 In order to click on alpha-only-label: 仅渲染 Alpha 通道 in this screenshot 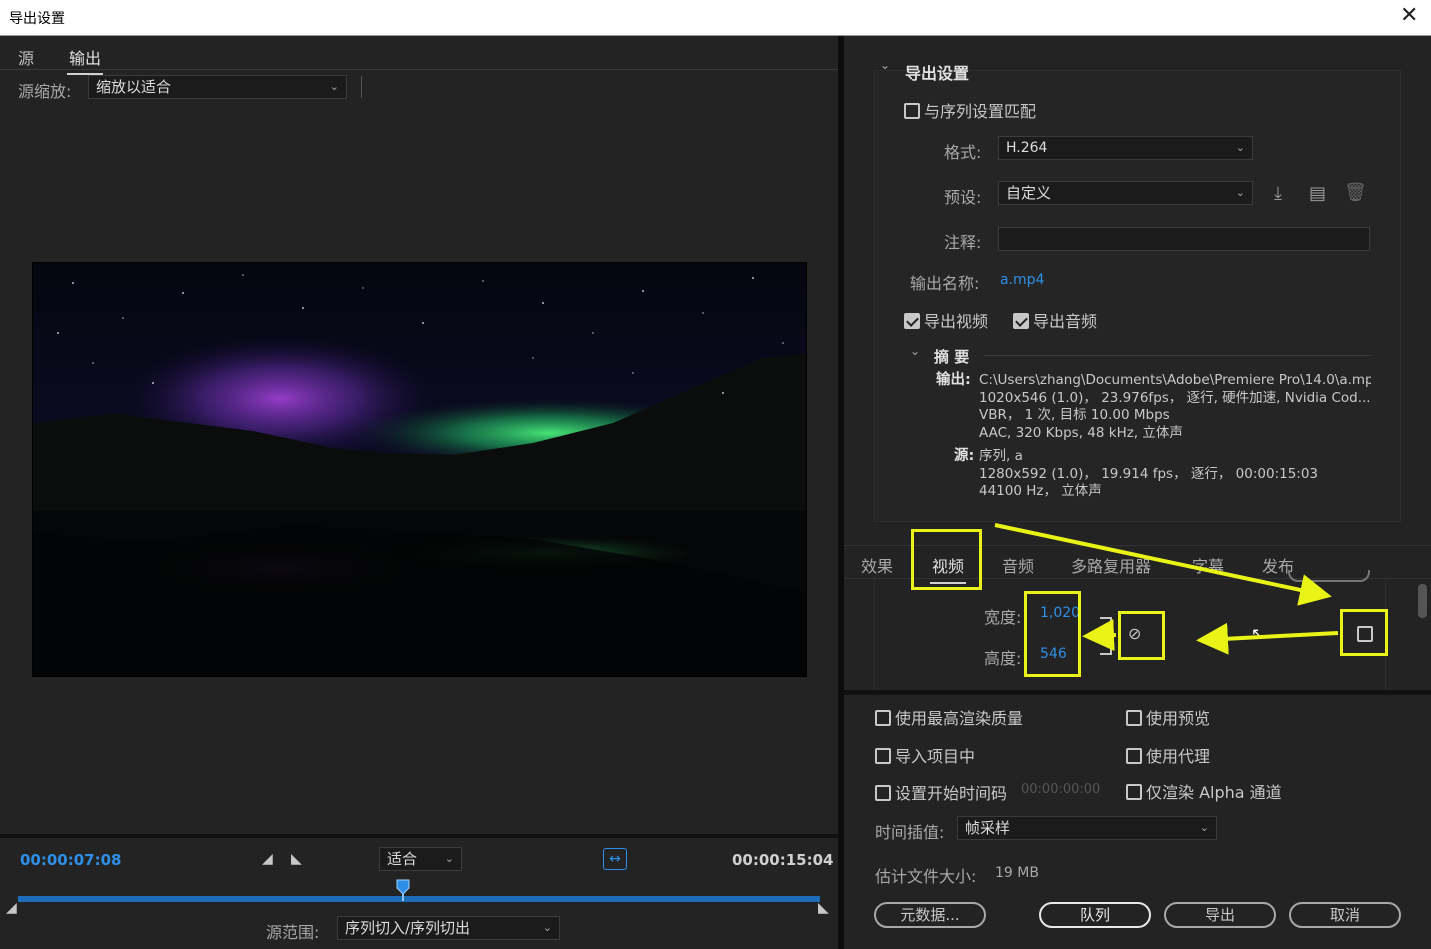, I will do `click(1214, 792)`.